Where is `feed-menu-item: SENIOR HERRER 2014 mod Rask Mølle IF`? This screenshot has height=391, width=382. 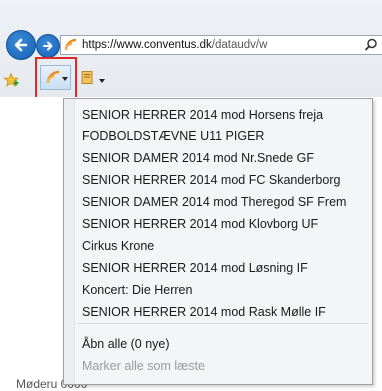
feed-menu-item: SENIOR HERRER 2014 mod Rask Mølle IF is located at coordinates (204, 312).